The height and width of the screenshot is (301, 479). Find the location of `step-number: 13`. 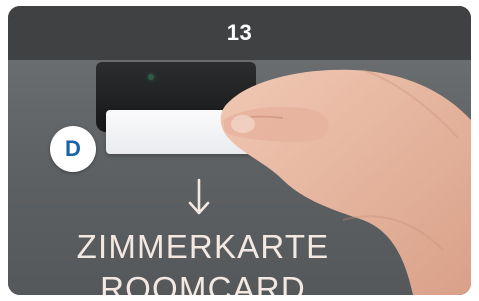

step-number: 13 is located at coordinates (239, 32).